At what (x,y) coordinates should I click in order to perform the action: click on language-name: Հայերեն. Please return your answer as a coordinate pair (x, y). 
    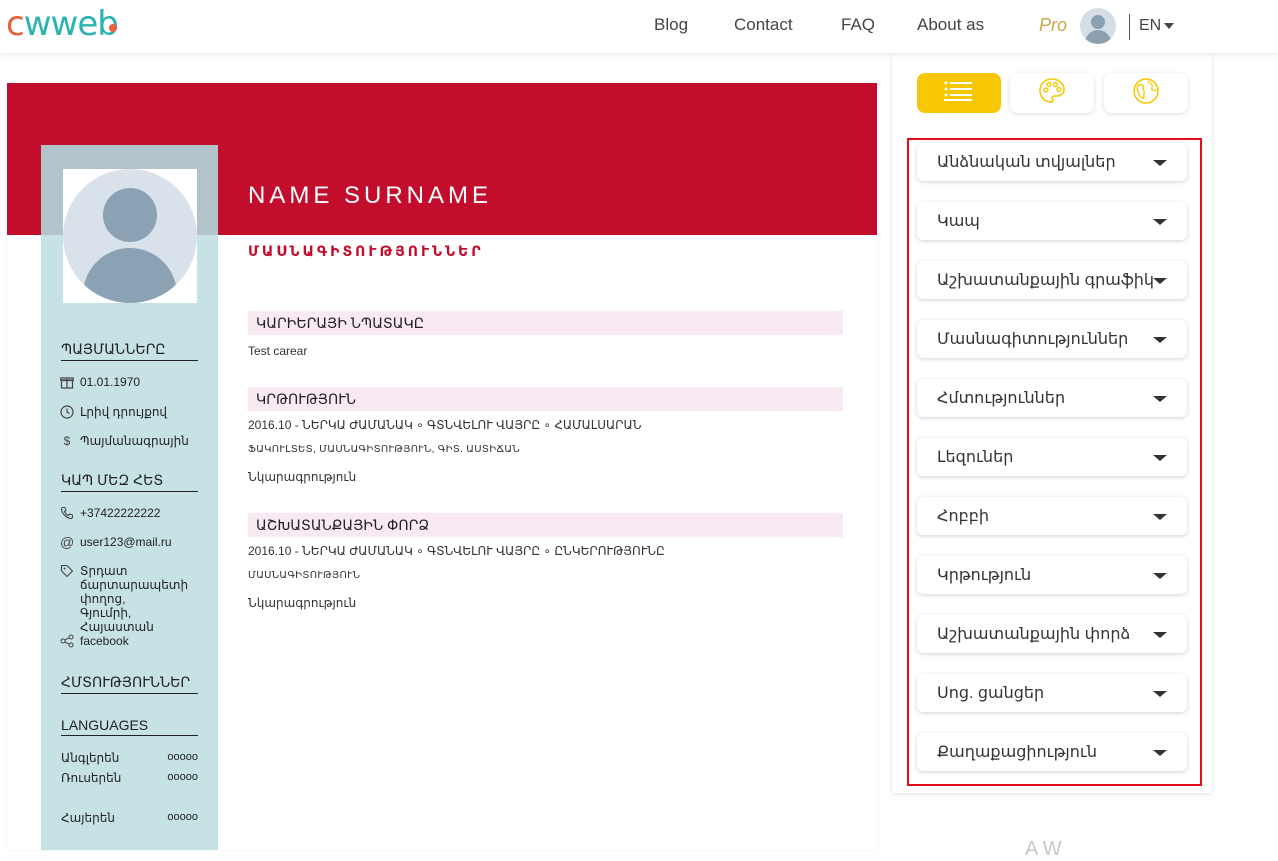
    Looking at the image, I should click on (88, 818).